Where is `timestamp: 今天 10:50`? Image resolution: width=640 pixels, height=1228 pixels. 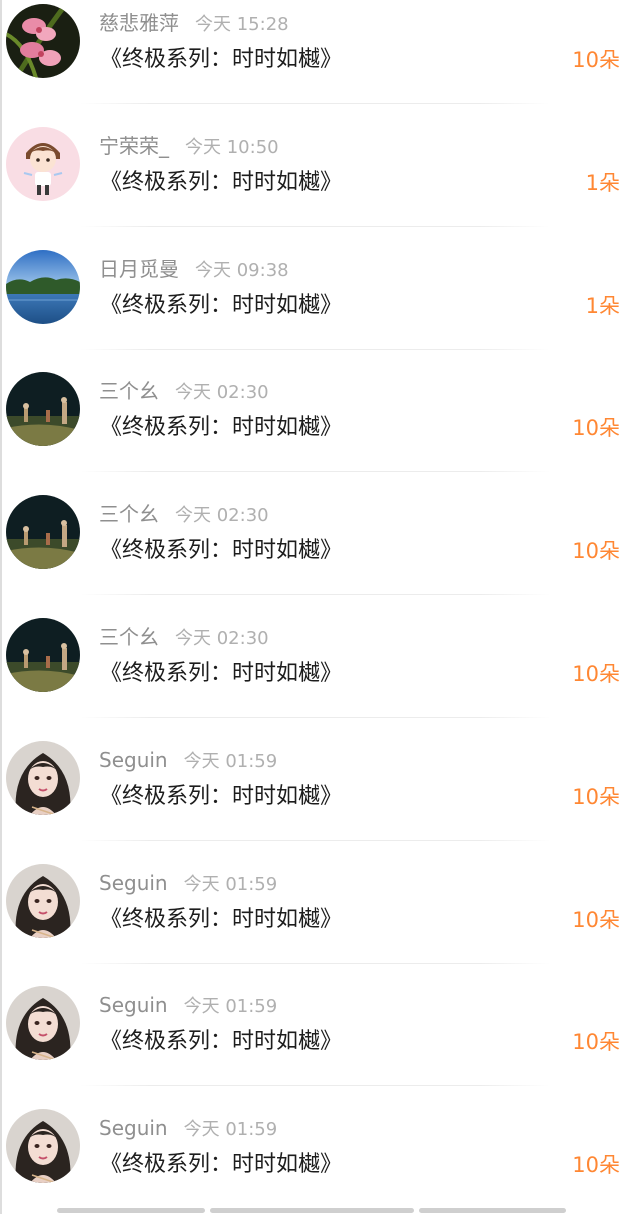 timestamp: 今天 10:50 is located at coordinates (232, 147).